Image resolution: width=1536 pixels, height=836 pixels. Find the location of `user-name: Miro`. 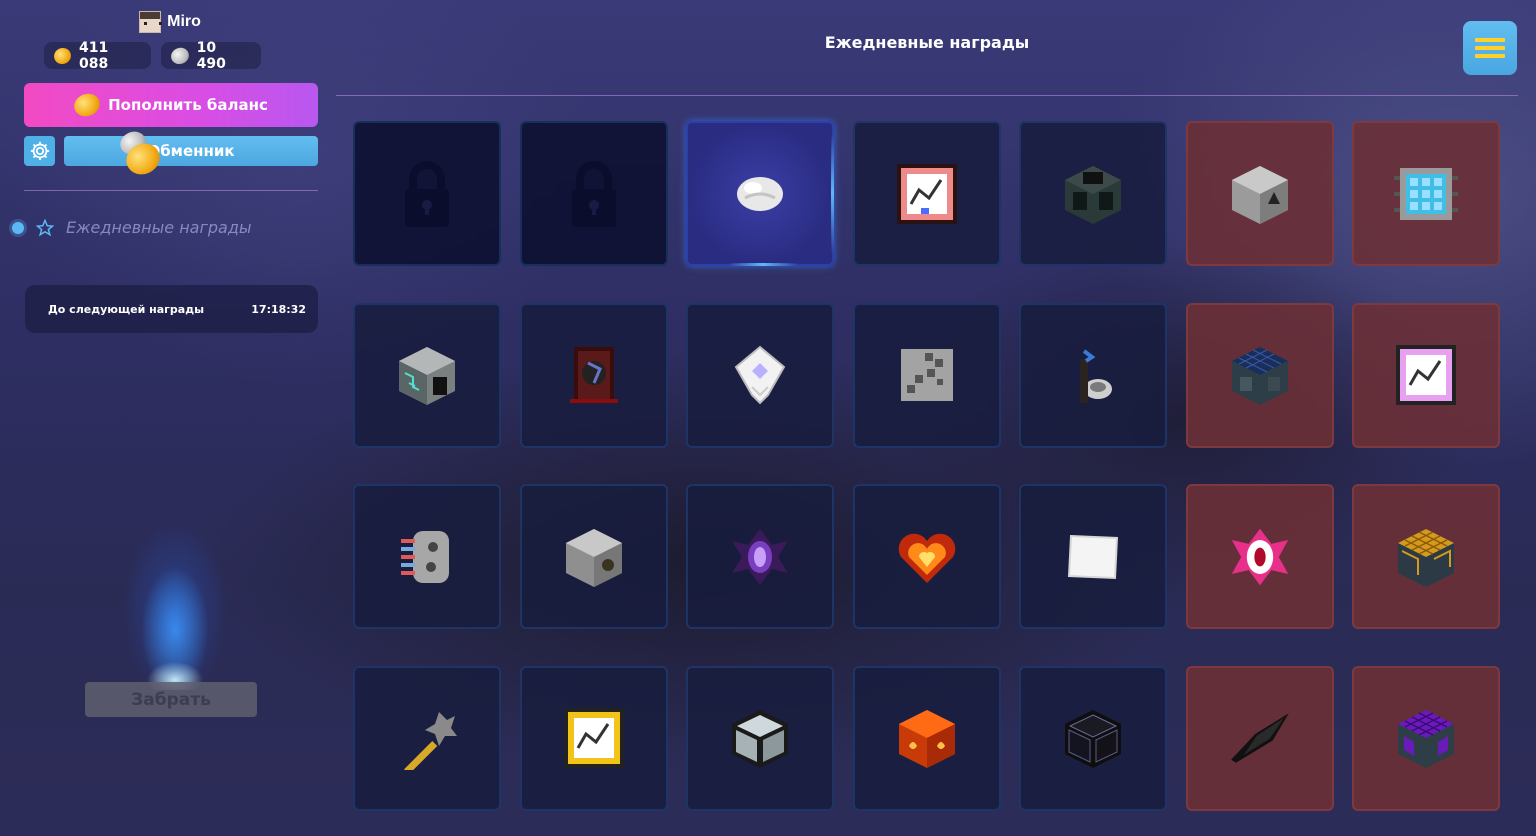

user-name: Miro is located at coordinates (184, 21).